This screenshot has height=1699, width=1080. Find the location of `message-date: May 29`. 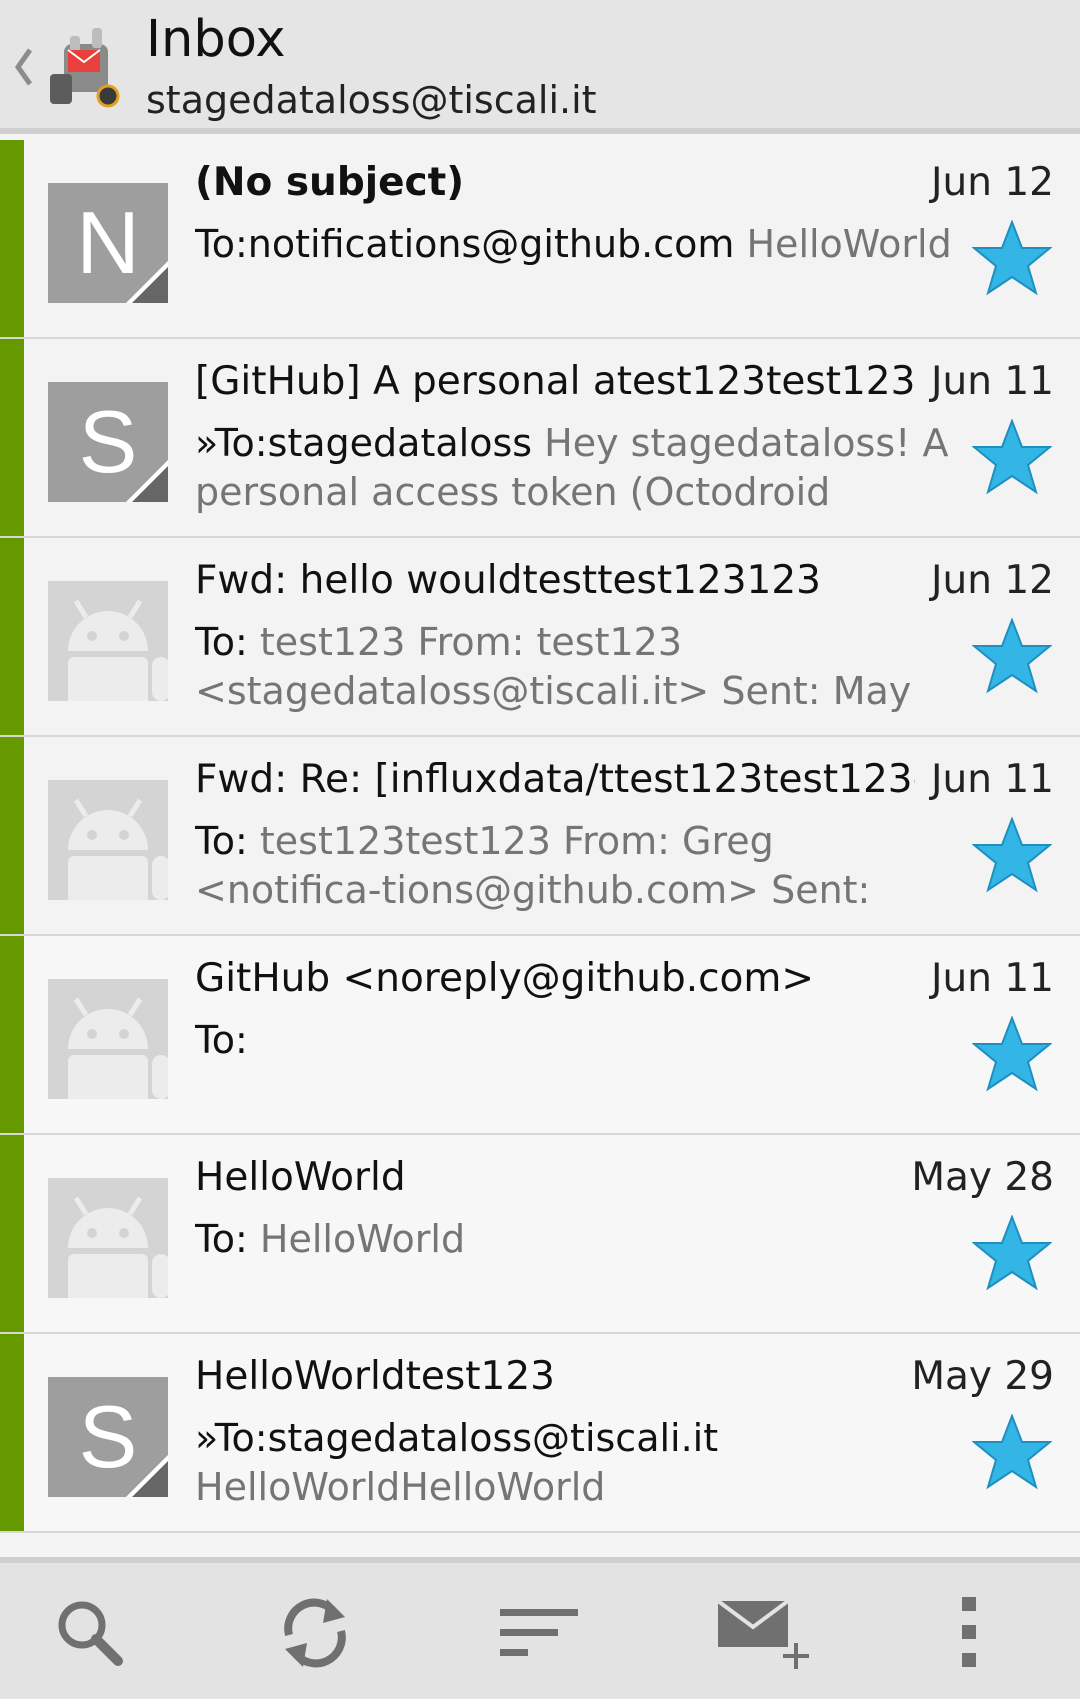

message-date: May 29 is located at coordinates (982, 1376).